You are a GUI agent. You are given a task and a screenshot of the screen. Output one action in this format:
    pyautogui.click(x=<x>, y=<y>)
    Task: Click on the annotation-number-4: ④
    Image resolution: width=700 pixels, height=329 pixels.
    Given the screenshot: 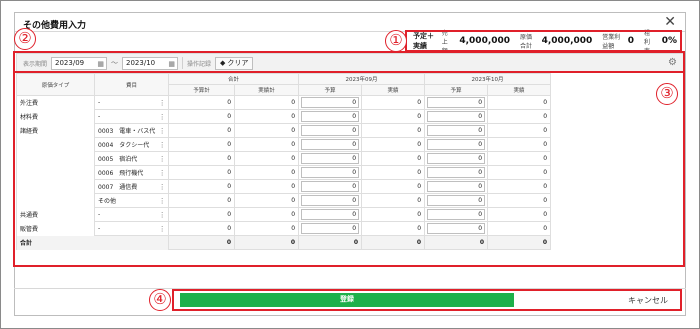 What is the action you would take?
    pyautogui.click(x=160, y=300)
    